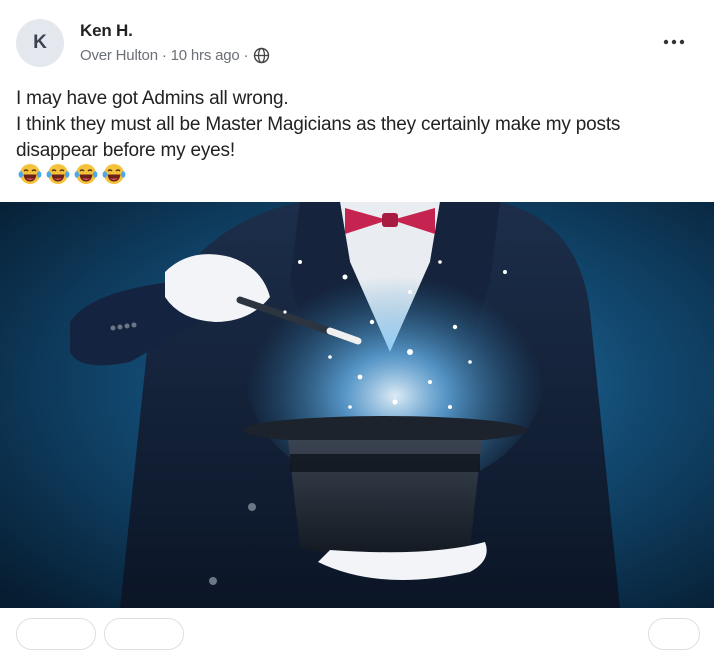 The height and width of the screenshot is (650, 714). What do you see at coordinates (119, 55) in the screenshot?
I see `neighborhood-link: Over Hulton` at bounding box center [119, 55].